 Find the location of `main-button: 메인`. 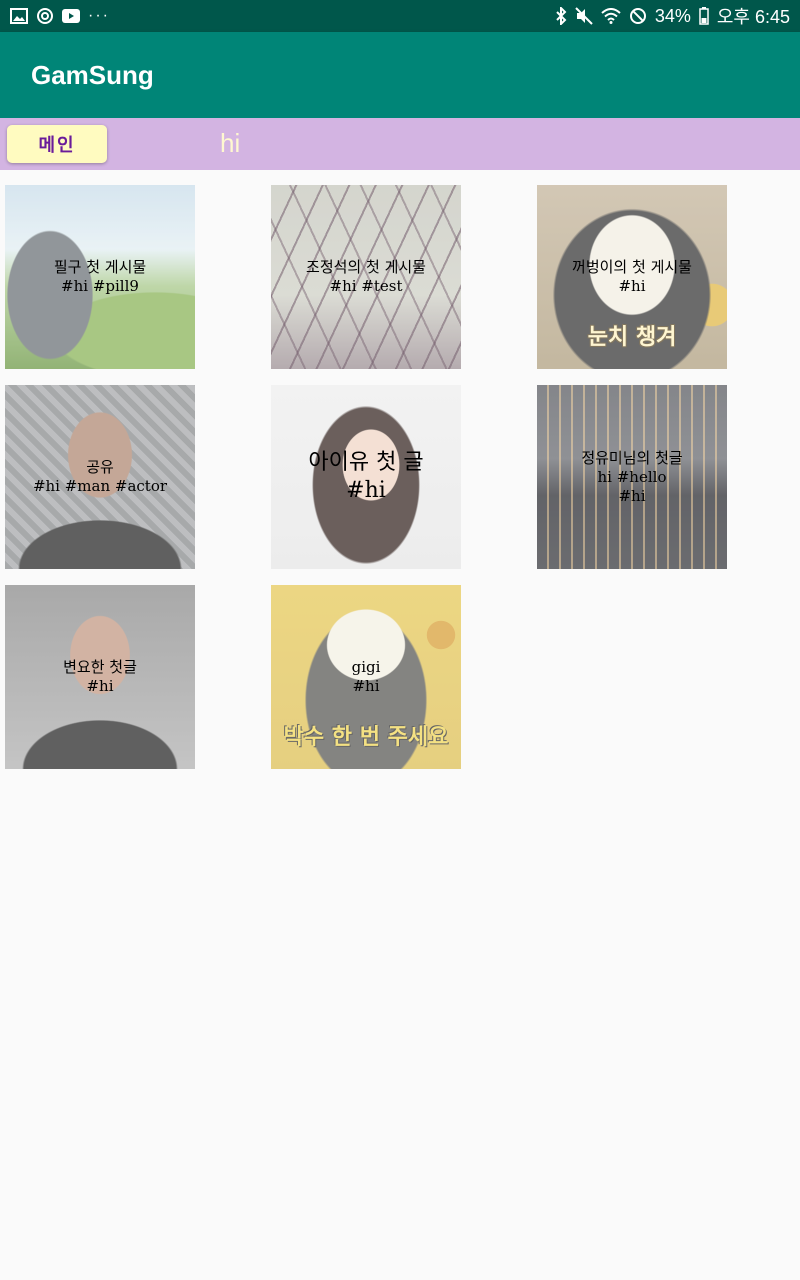

main-button: 메인 is located at coordinates (57, 144).